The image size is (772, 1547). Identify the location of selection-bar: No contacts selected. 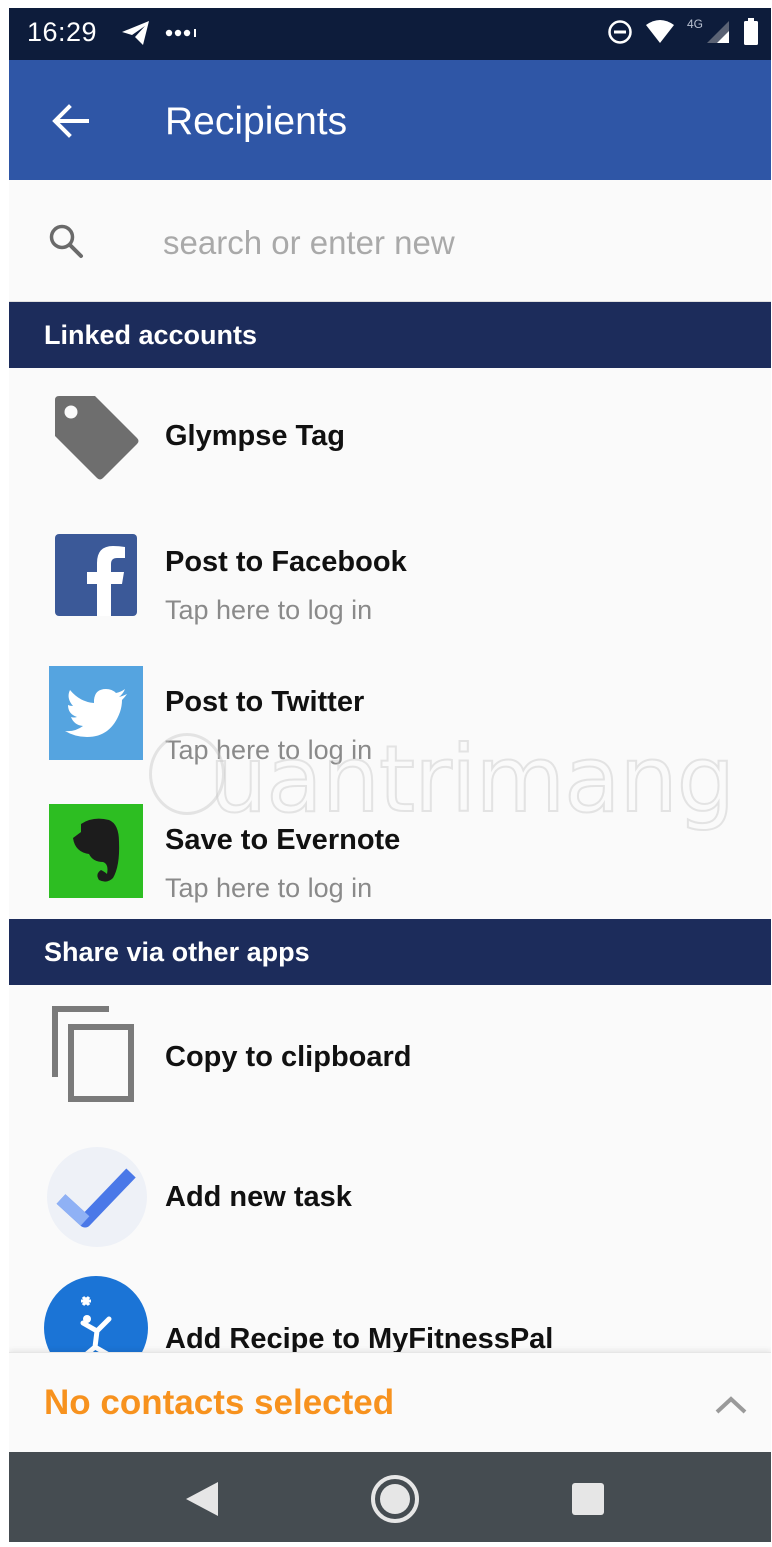
(390, 1402).